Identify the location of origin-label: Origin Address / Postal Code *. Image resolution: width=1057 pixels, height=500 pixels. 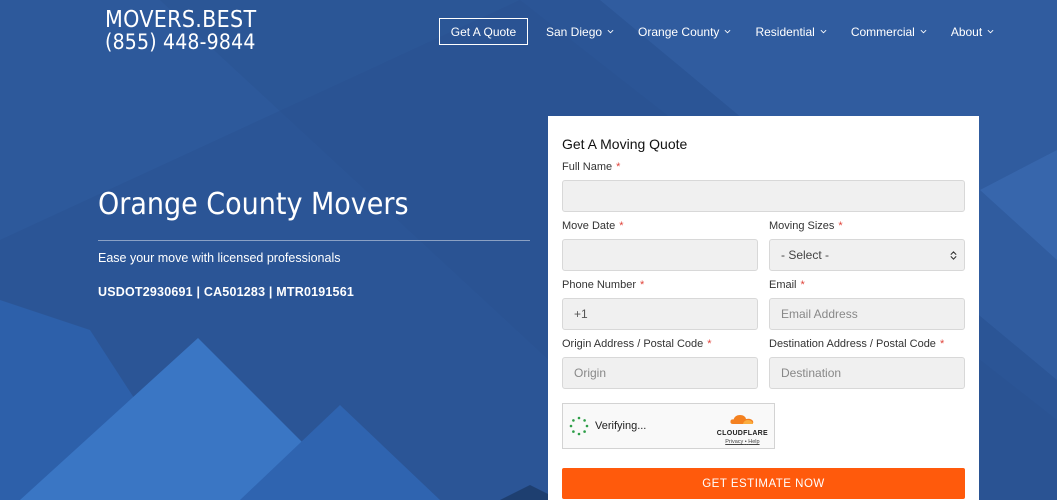
(637, 344).